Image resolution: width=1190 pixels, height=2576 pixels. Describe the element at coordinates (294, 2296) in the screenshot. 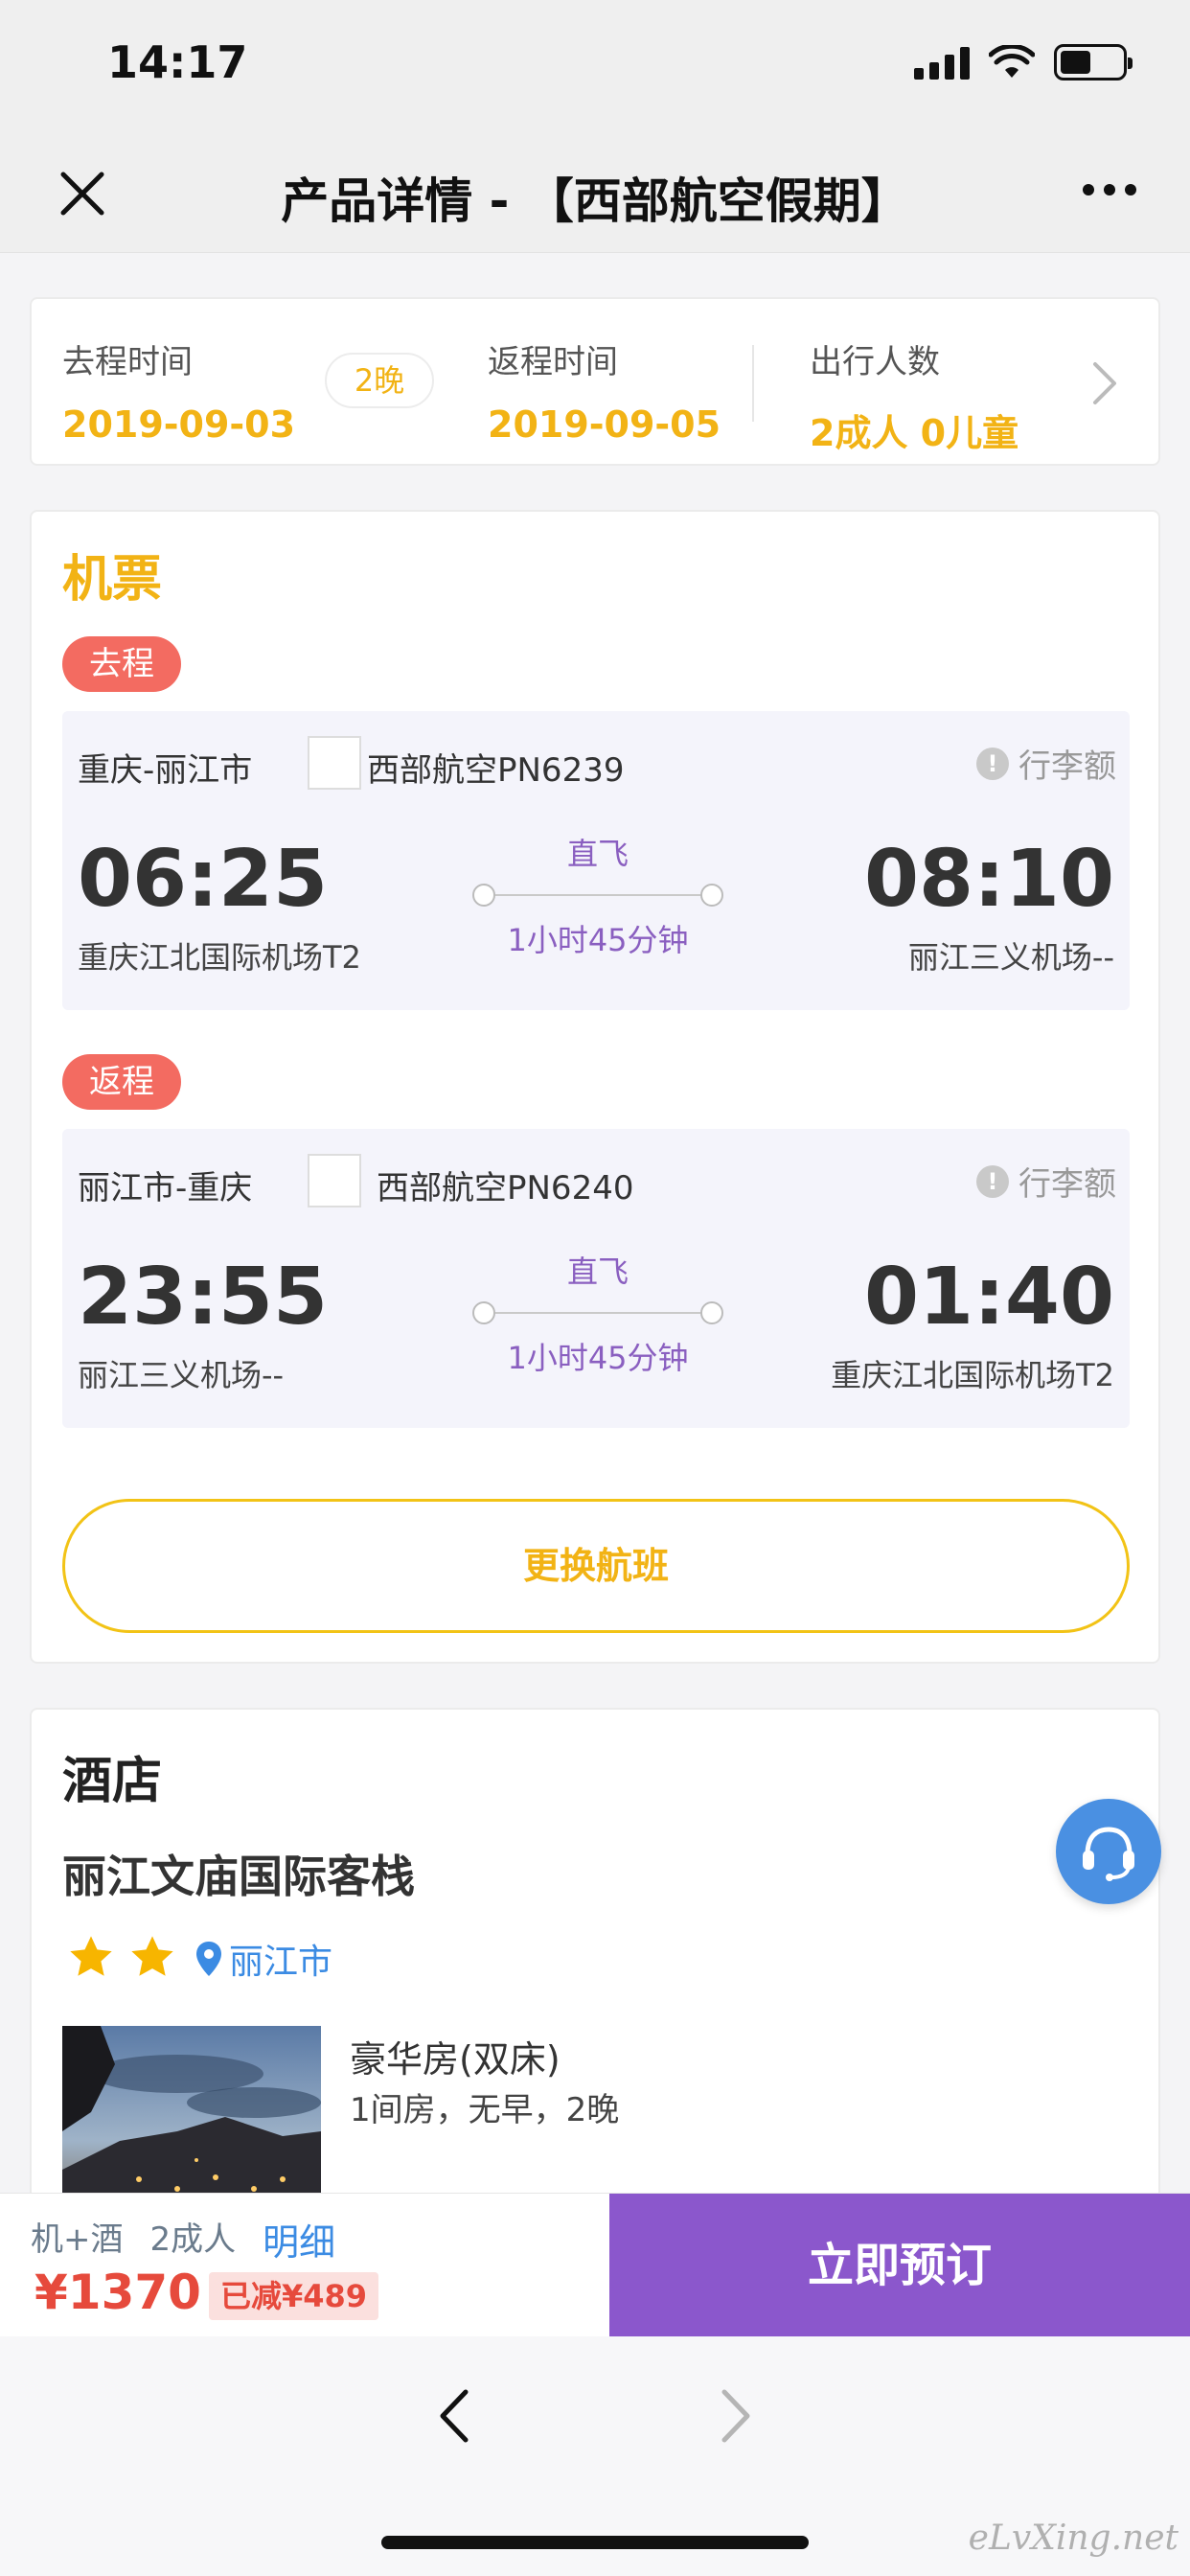

I see `discount-badge: 已减¥489` at that location.